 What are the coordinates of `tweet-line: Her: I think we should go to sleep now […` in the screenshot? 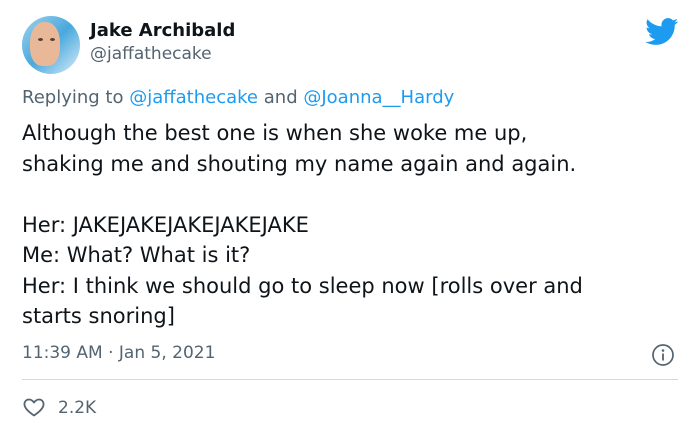 It's located at (302, 285).